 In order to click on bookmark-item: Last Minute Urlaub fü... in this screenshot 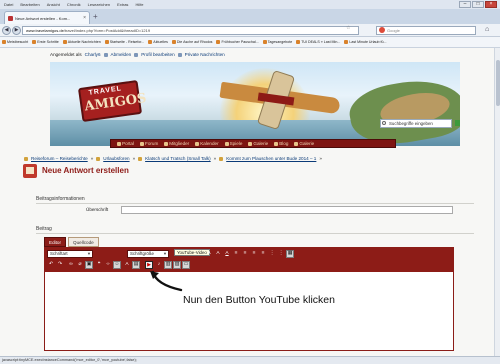, I will do `click(365, 42)`.